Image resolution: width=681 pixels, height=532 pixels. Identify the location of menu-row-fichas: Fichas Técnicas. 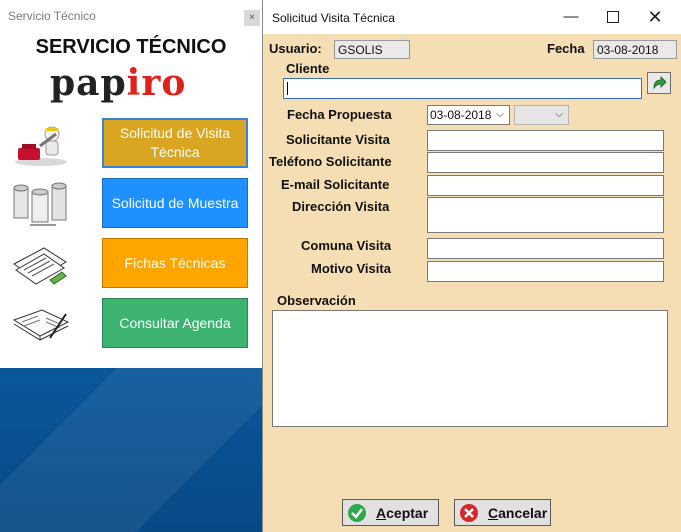
(131, 265).